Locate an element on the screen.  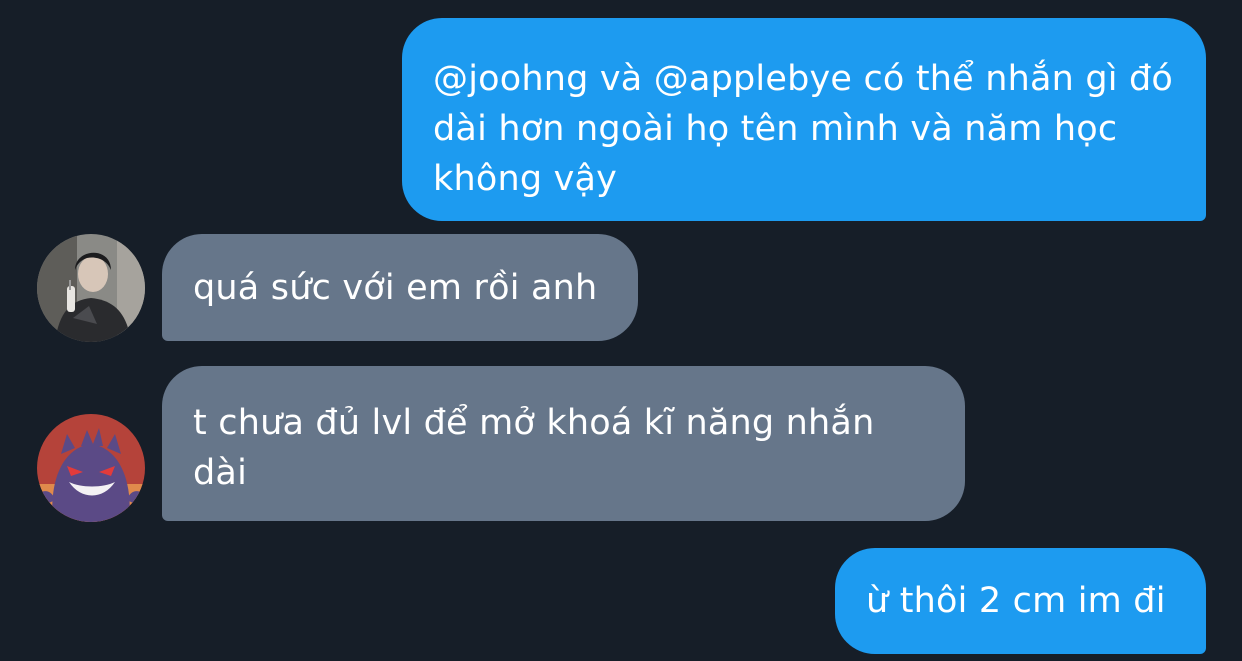
message-text: ừ thôi 2 cm im đi is located at coordinates (1016, 601).